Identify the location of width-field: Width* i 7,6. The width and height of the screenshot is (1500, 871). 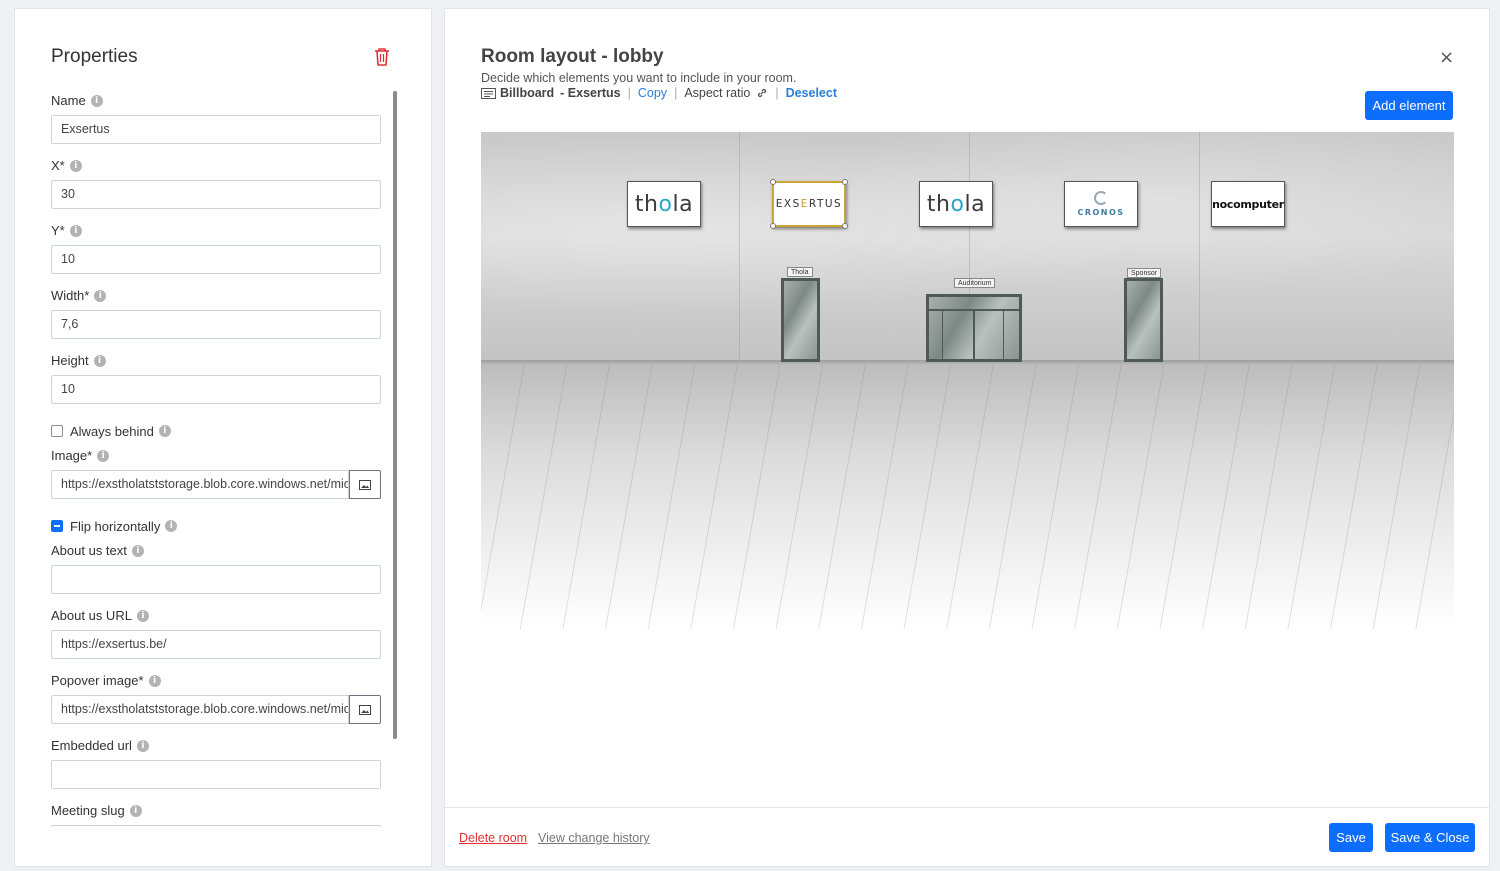
(216, 318).